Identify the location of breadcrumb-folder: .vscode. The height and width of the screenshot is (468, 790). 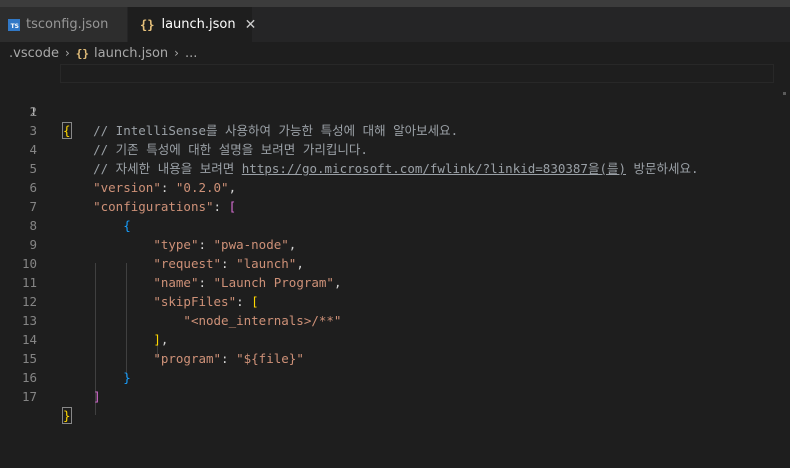
(34, 53).